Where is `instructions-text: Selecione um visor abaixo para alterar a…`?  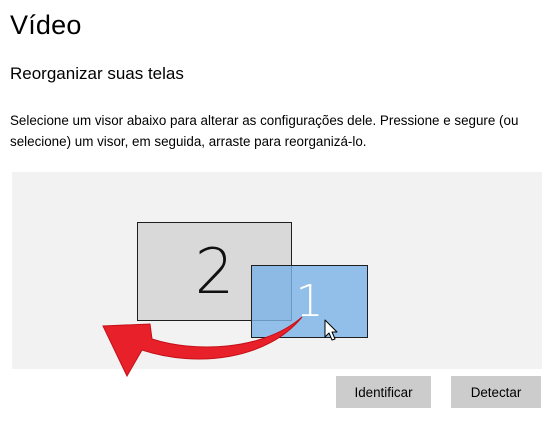 instructions-text: Selecione um visor abaixo para alterar a… is located at coordinates (264, 131).